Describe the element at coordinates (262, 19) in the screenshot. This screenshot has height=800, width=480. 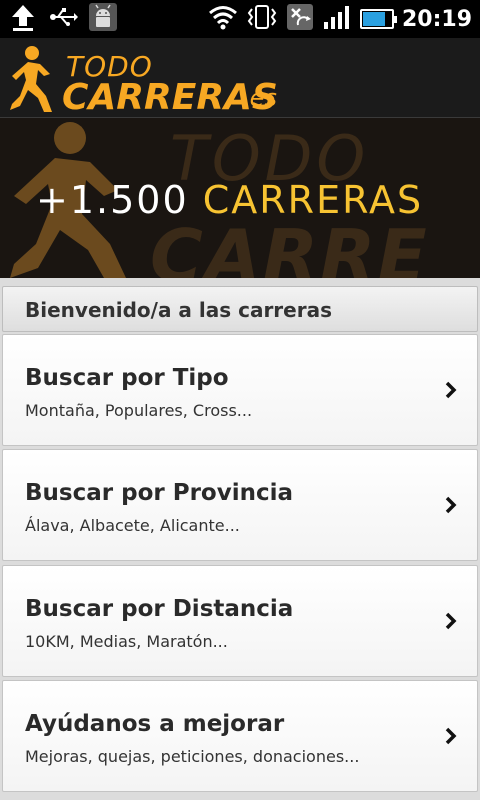
I see `vibrate-icon` at that location.